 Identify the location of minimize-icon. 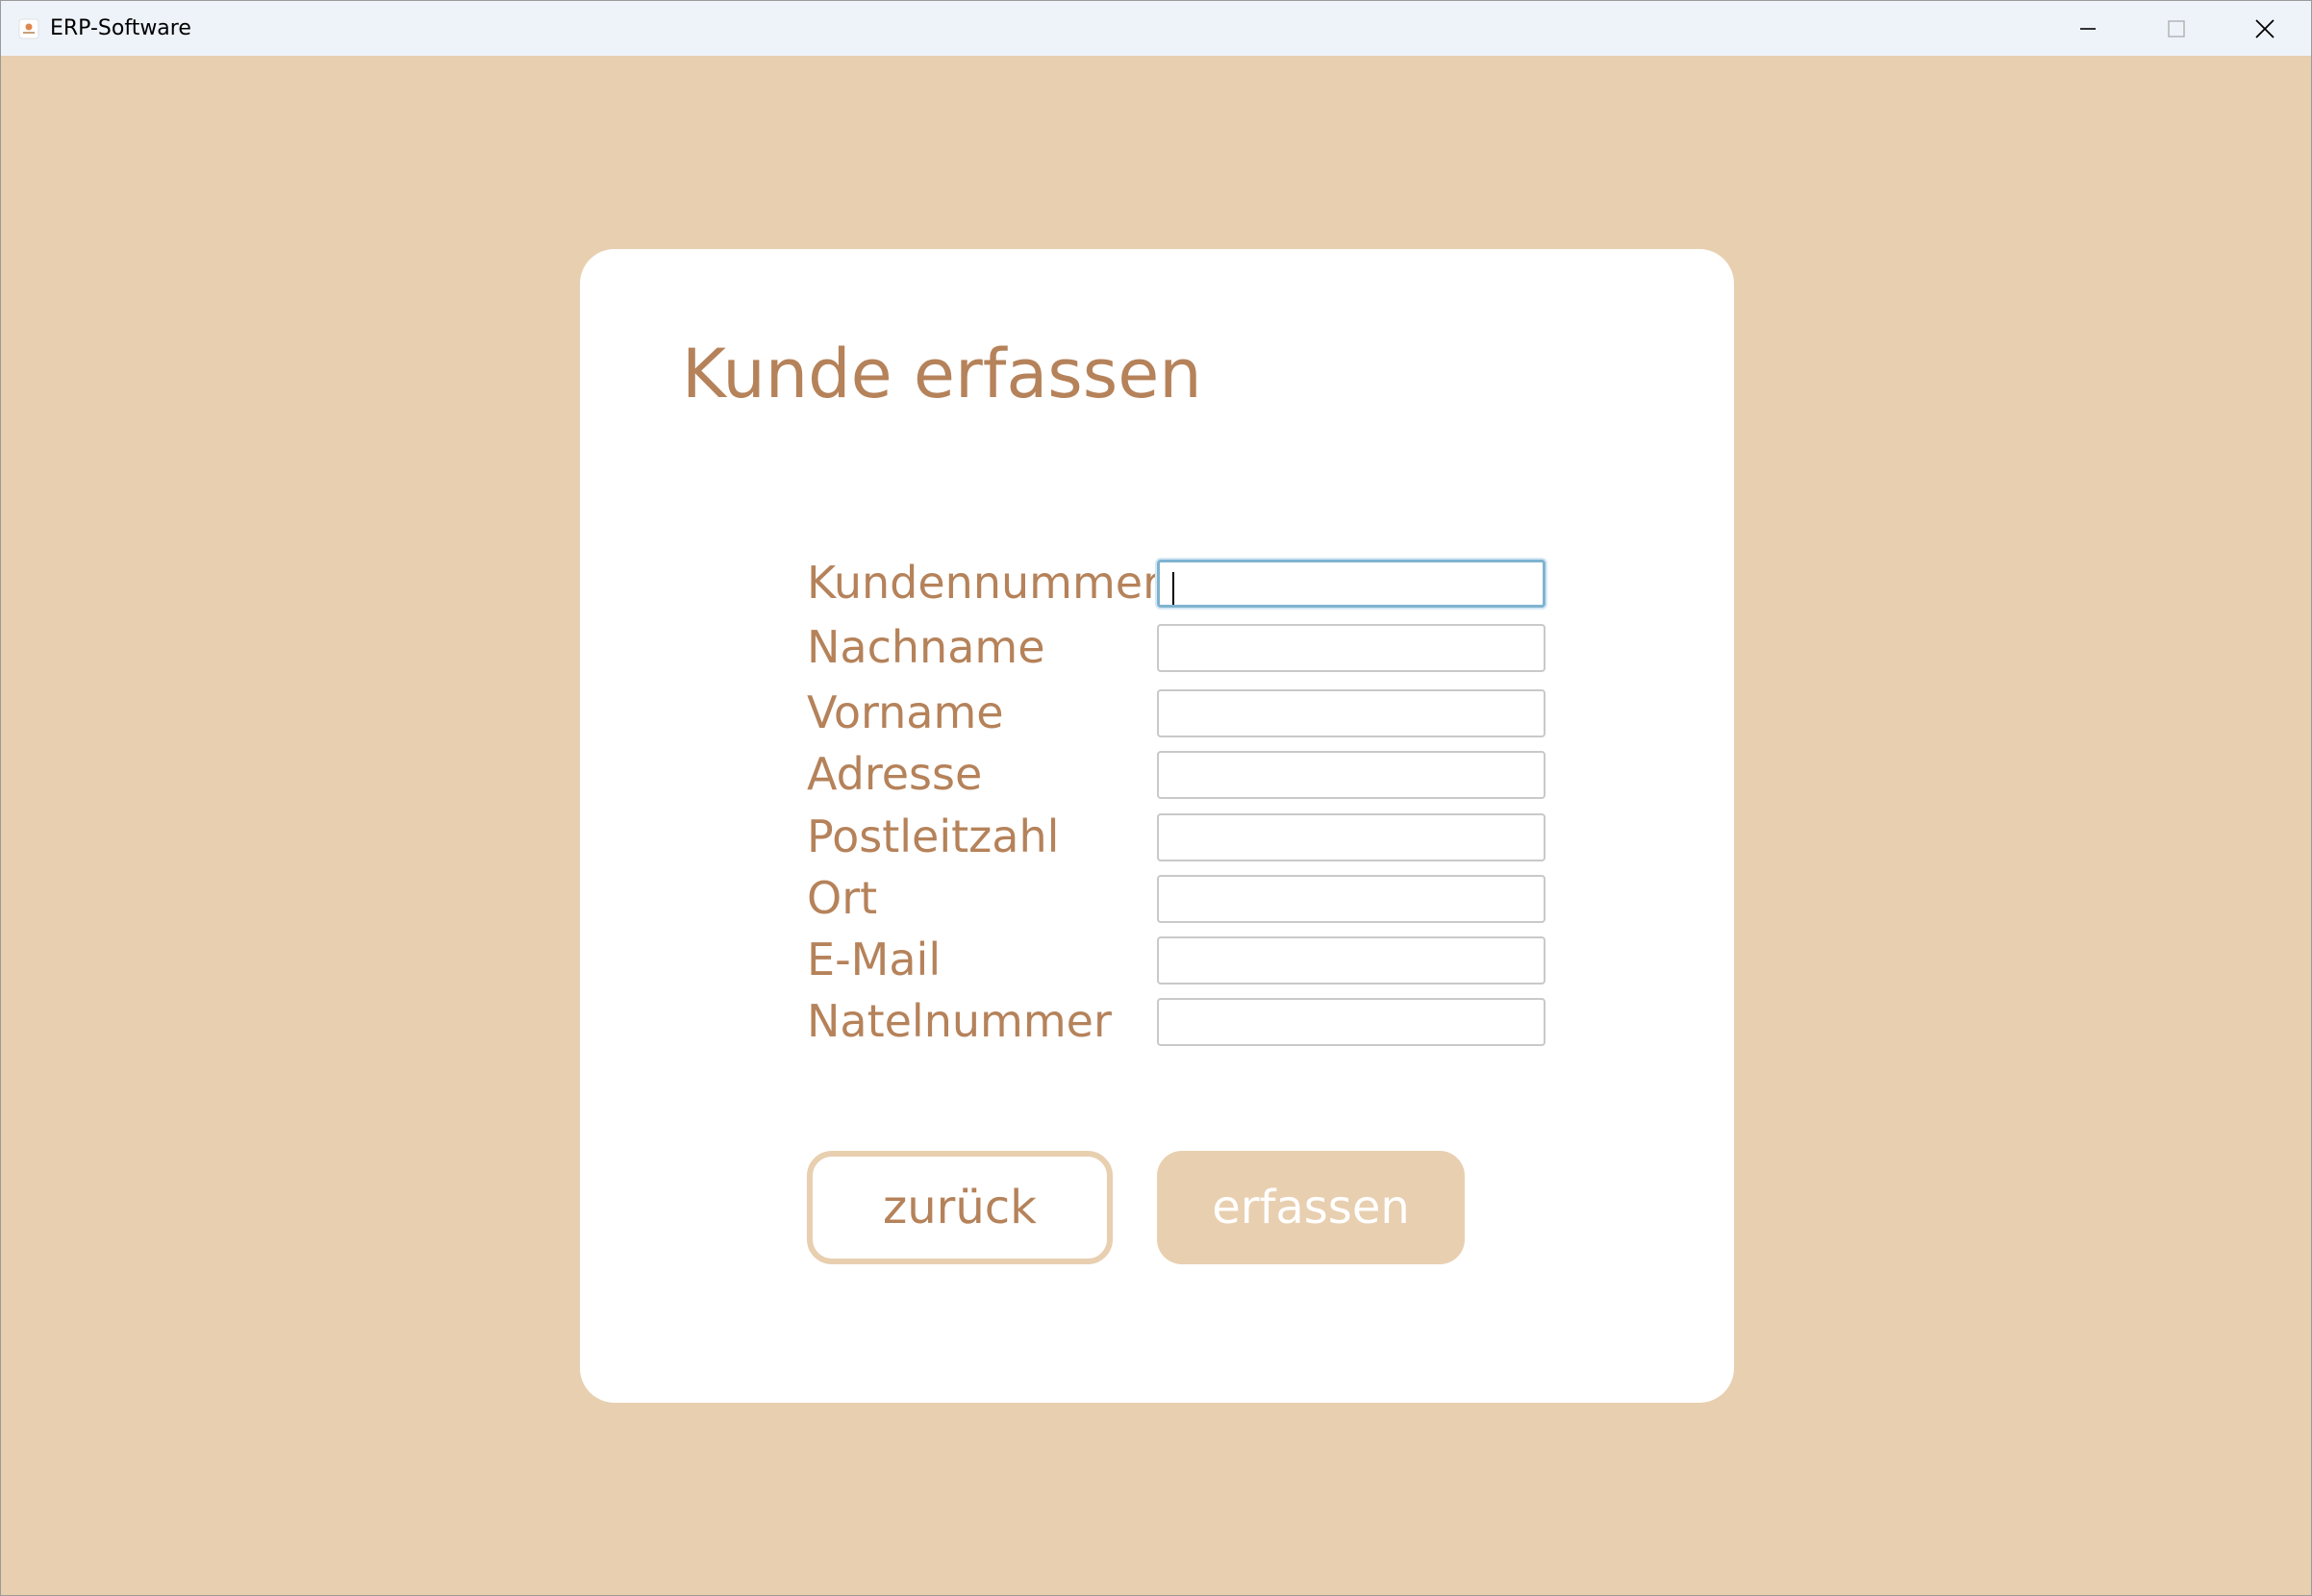
(2088, 28).